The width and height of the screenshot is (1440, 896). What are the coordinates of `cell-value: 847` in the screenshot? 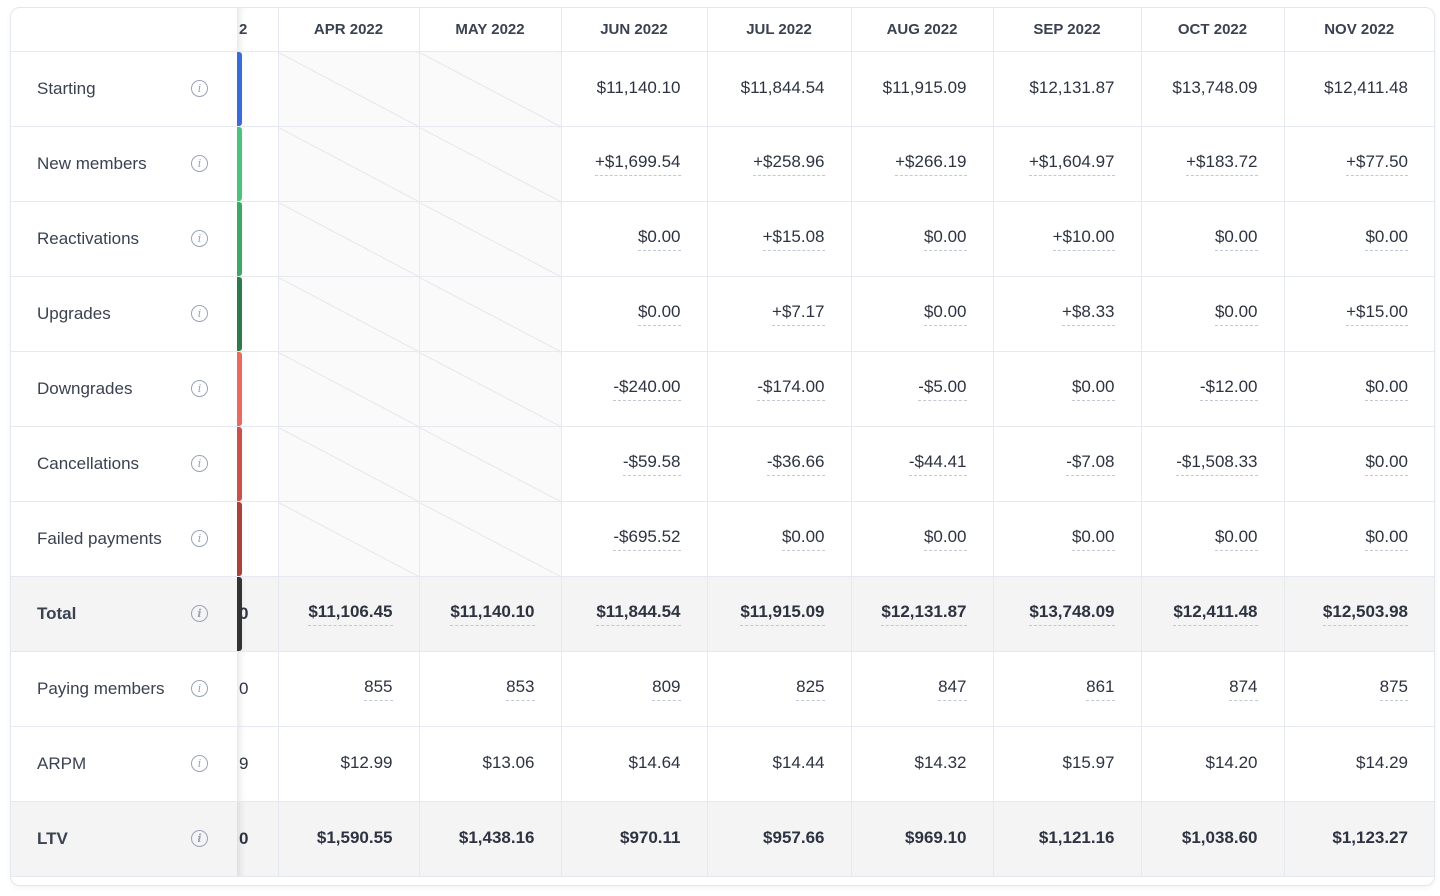 It's located at (952, 689).